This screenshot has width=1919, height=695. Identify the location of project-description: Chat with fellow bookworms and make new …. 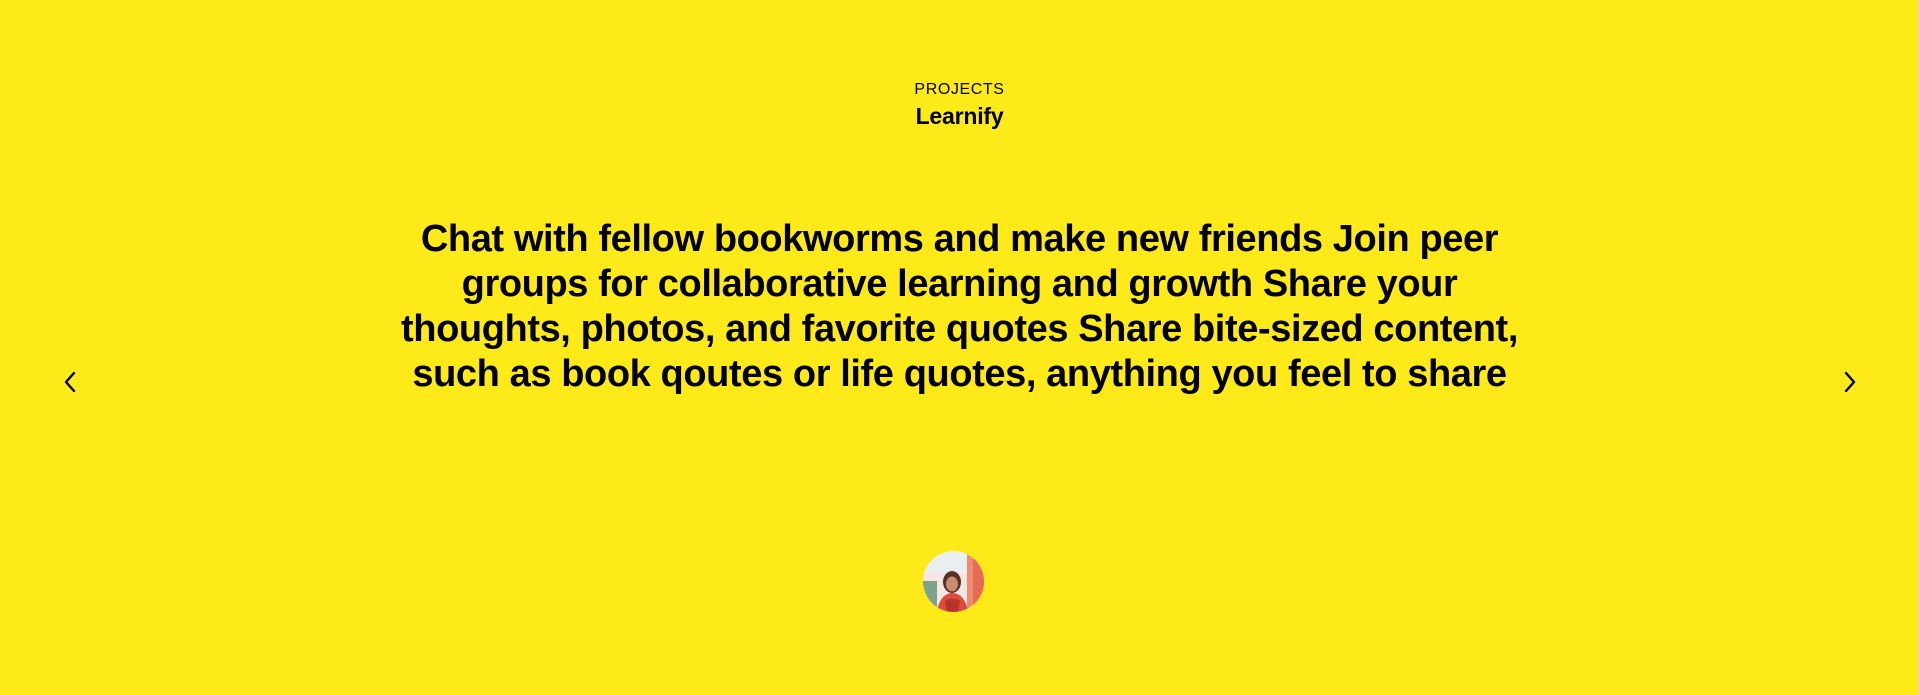
(959, 306).